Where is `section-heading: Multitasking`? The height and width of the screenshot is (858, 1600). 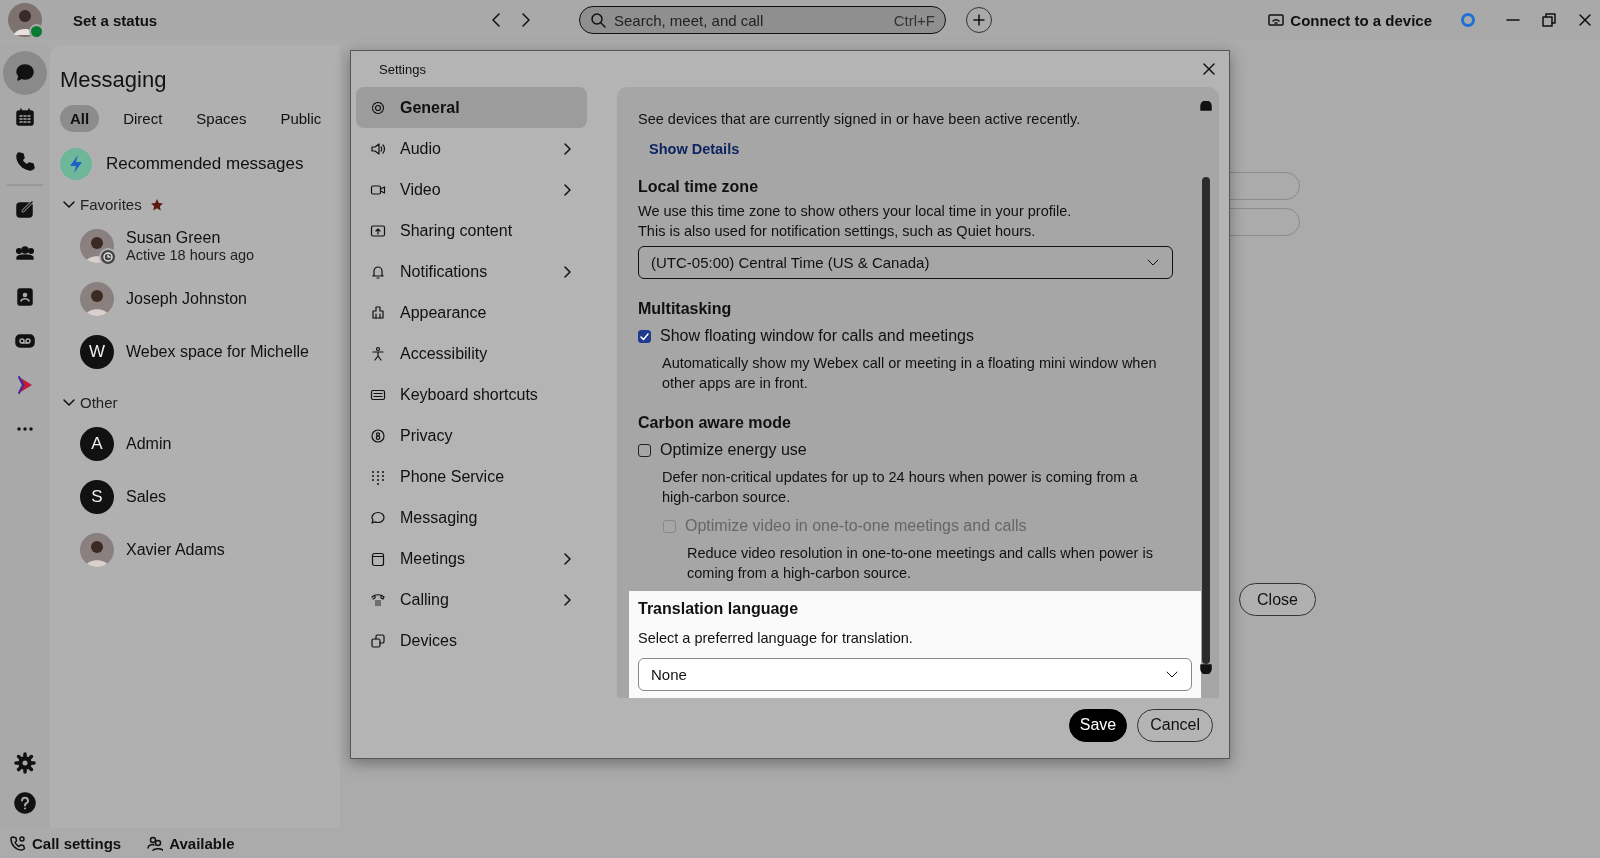
section-heading: Multitasking is located at coordinates (685, 309).